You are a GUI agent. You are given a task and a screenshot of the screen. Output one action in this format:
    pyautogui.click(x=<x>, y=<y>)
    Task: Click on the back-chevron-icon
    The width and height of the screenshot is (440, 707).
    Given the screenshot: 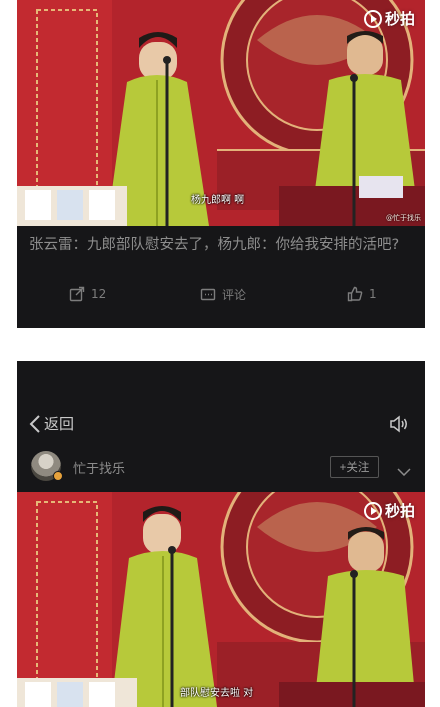 What is the action you would take?
    pyautogui.click(x=34, y=423)
    